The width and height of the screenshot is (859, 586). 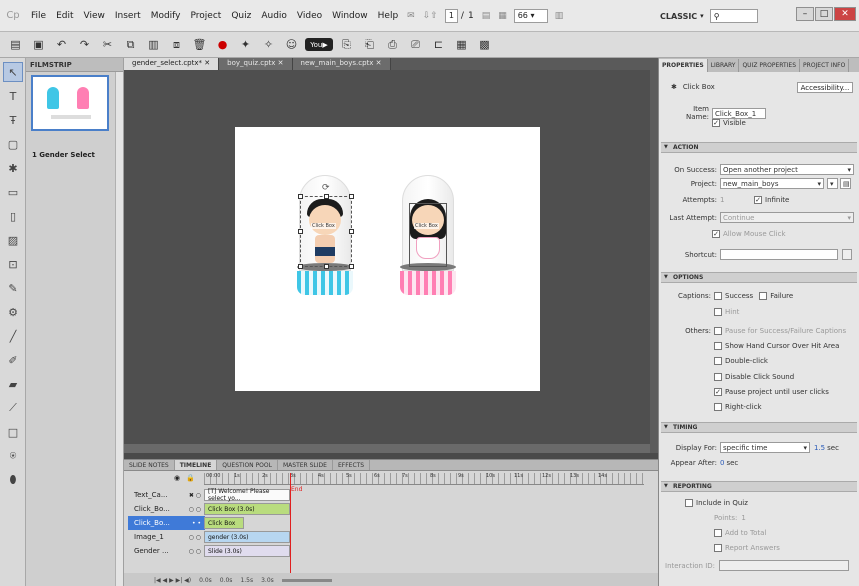 I want to click on layer-toggles: ○ ○, so click(x=195, y=537).